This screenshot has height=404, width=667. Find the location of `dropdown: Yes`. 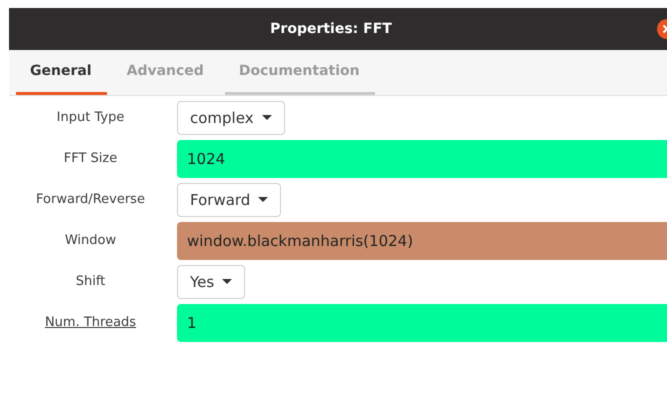

dropdown: Yes is located at coordinates (211, 281).